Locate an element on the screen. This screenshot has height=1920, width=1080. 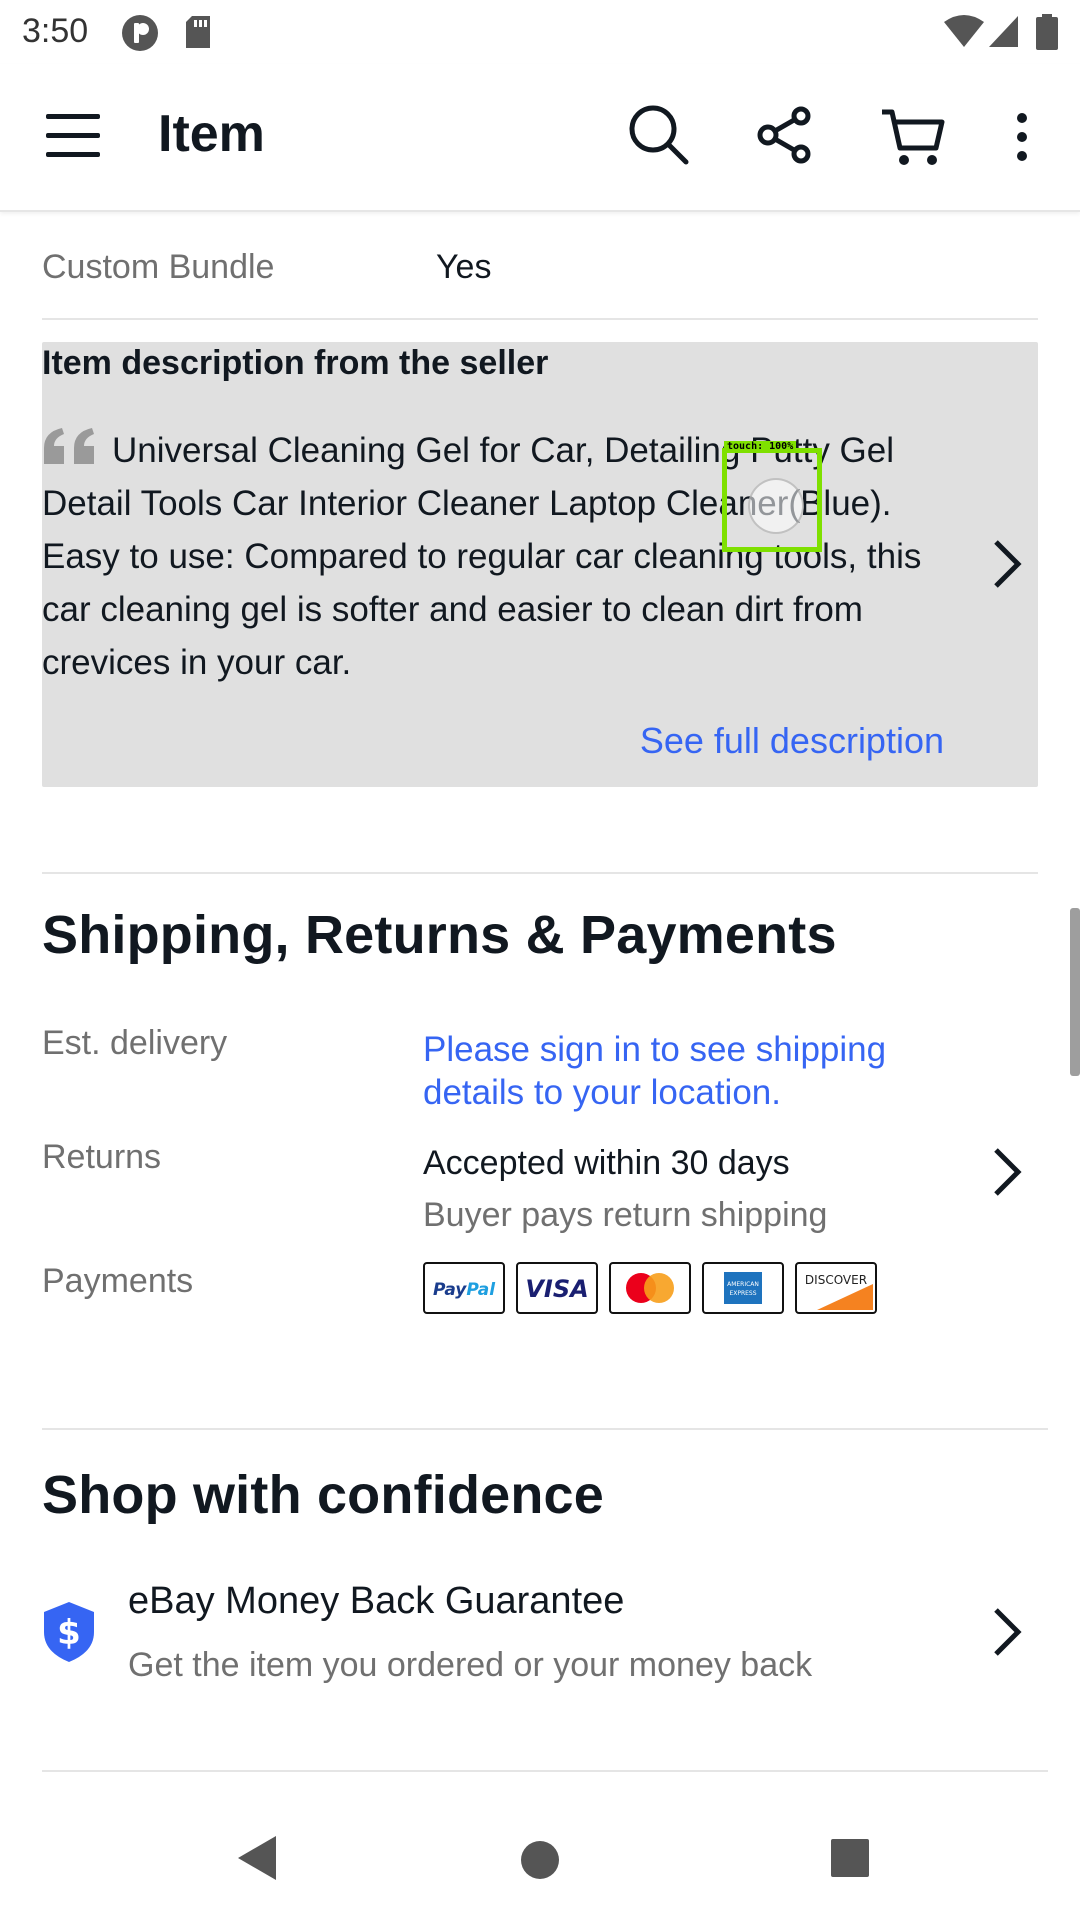
description-heading: Item description from the seller is located at coordinates (295, 363).